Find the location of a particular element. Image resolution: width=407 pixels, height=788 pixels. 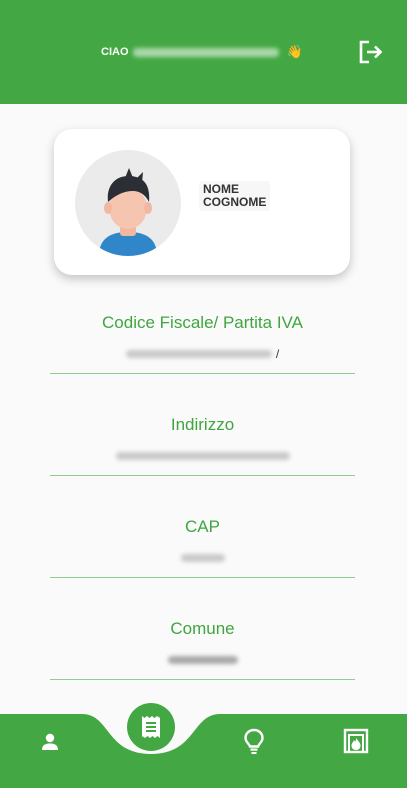

app-header: CIAO 👋 is located at coordinates (203, 52).